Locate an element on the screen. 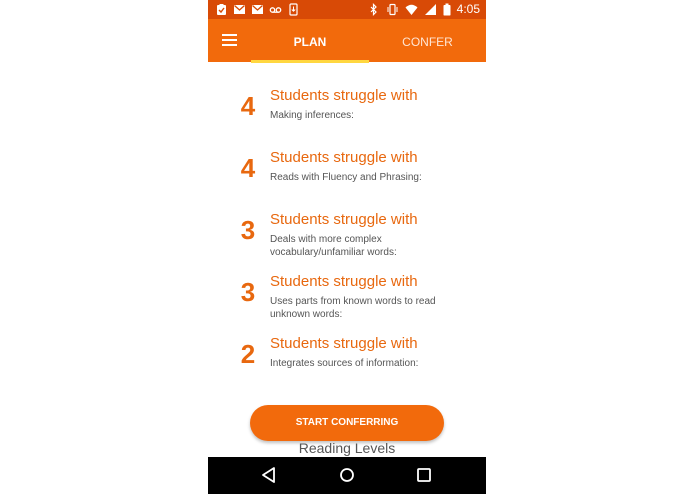 The width and height of the screenshot is (695, 494). struggle-count: 2 is located at coordinates (248, 354).